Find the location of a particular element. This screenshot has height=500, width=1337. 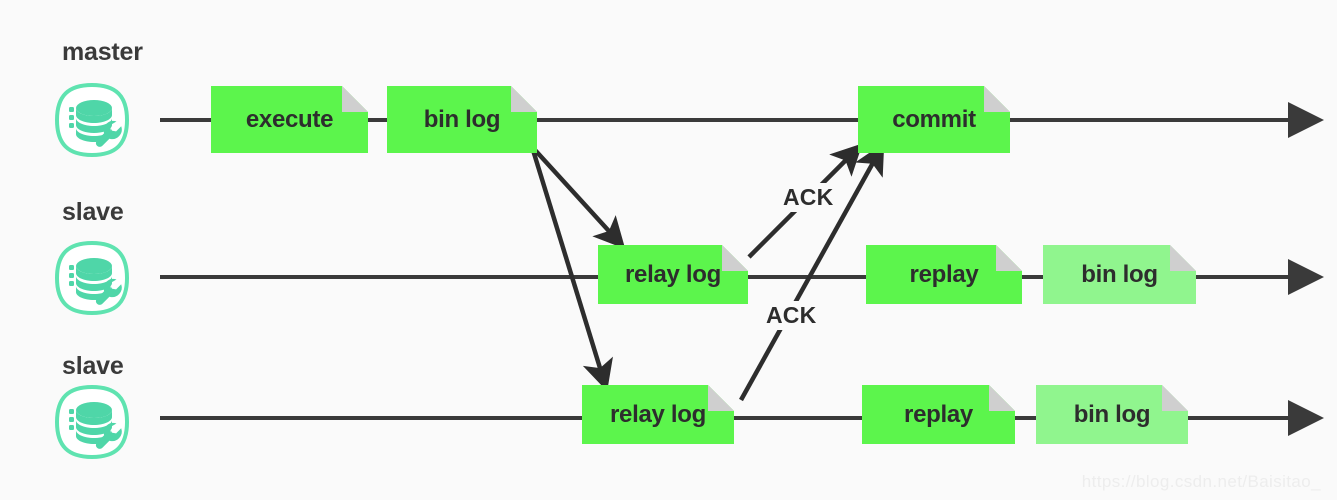

node-master-binlog: bin log is located at coordinates (462, 119).